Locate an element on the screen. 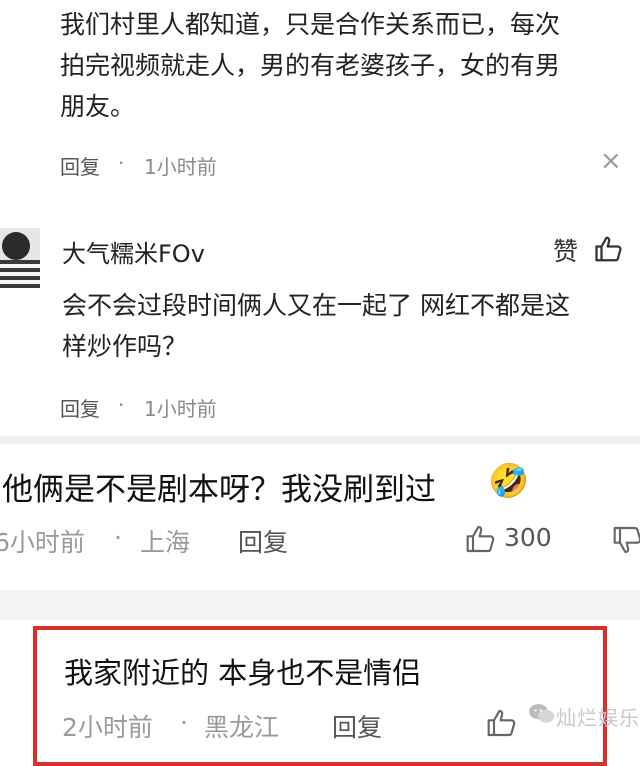 This screenshot has height=766, width=640. comment1-text-line2: 拍完视频就走人，男的有老婆孩子，女的有男 is located at coordinates (310, 65).